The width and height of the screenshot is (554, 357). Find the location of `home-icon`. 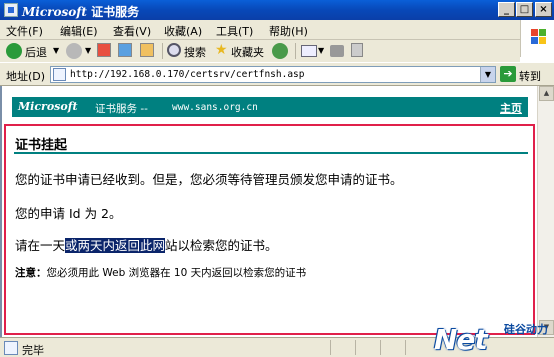

home-icon is located at coordinates (147, 50).